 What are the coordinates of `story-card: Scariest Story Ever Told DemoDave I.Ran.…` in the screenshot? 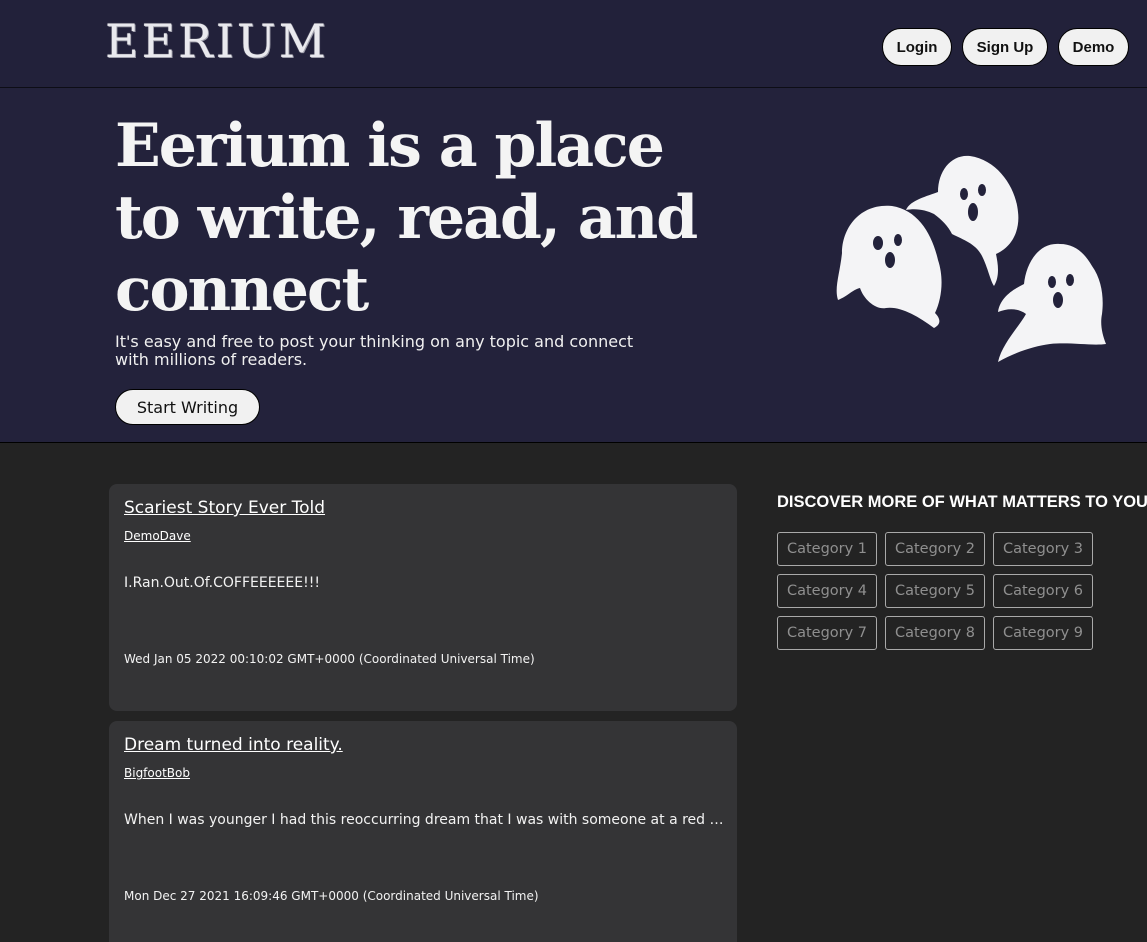 It's located at (423, 597).